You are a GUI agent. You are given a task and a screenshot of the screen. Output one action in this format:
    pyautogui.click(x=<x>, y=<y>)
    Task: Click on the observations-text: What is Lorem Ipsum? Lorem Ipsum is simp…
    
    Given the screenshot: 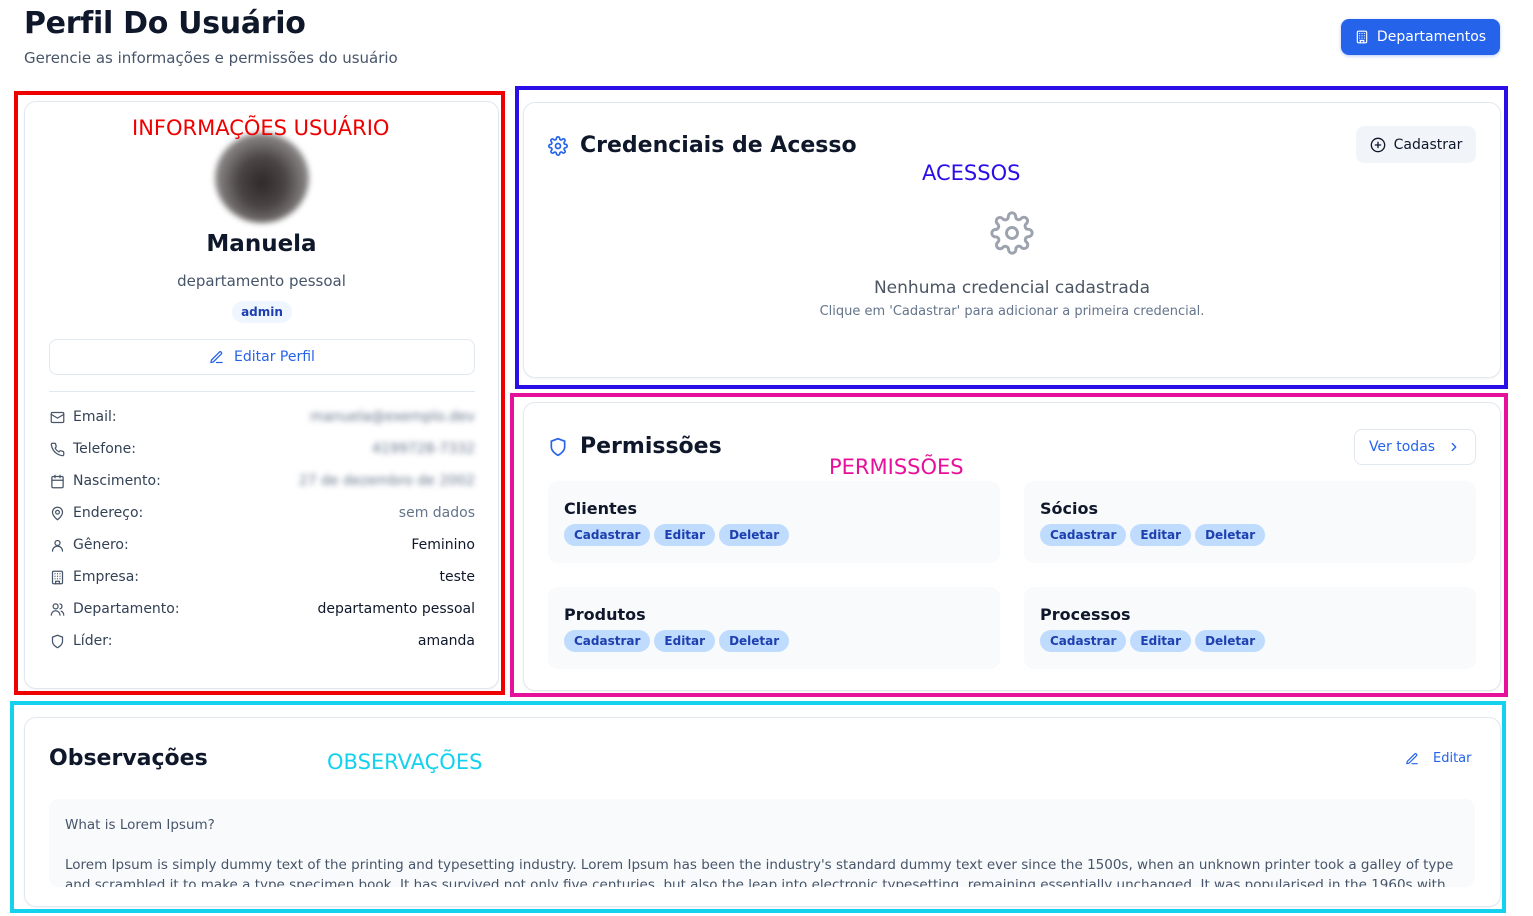 What is the action you would take?
    pyautogui.click(x=762, y=843)
    